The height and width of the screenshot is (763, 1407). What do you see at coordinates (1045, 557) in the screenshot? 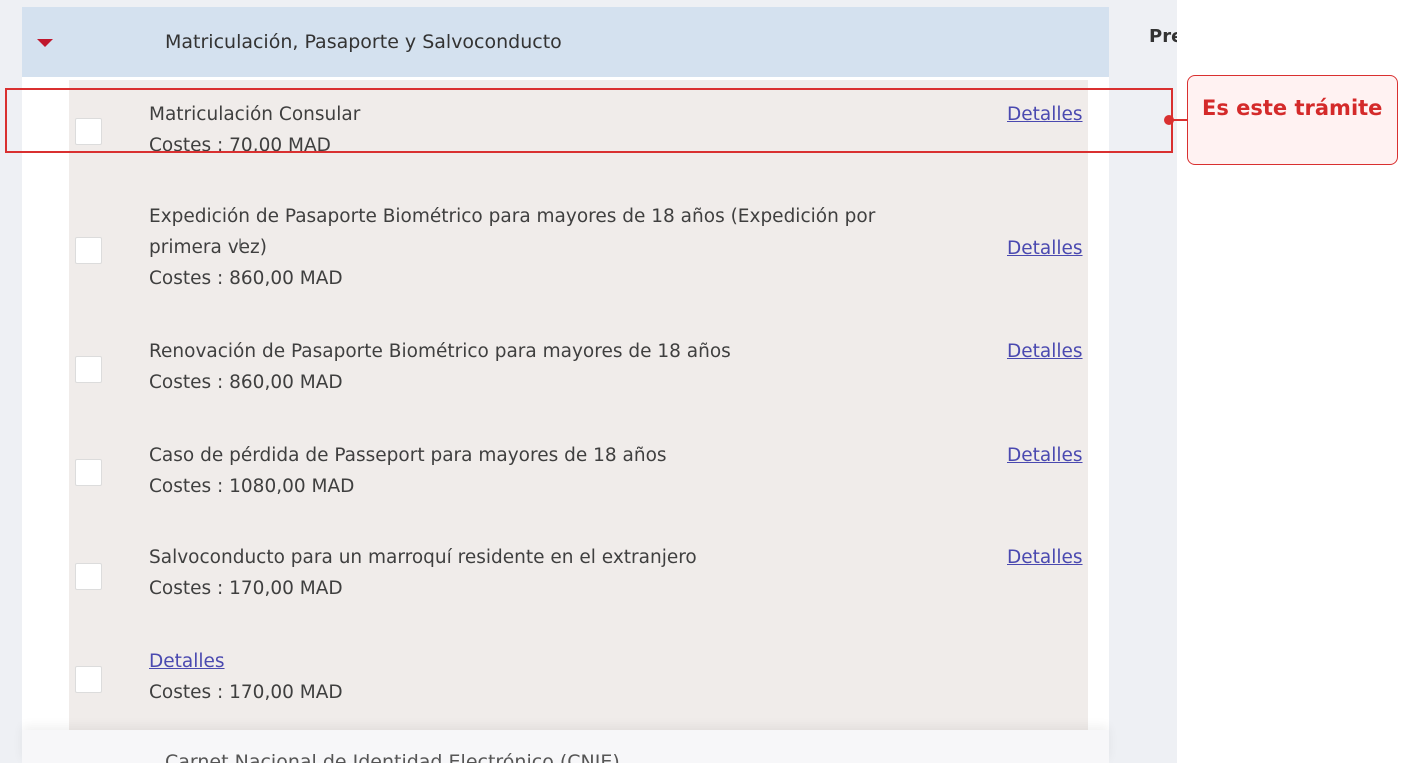
I see `details-link-salvoconducto: Detalles` at bounding box center [1045, 557].